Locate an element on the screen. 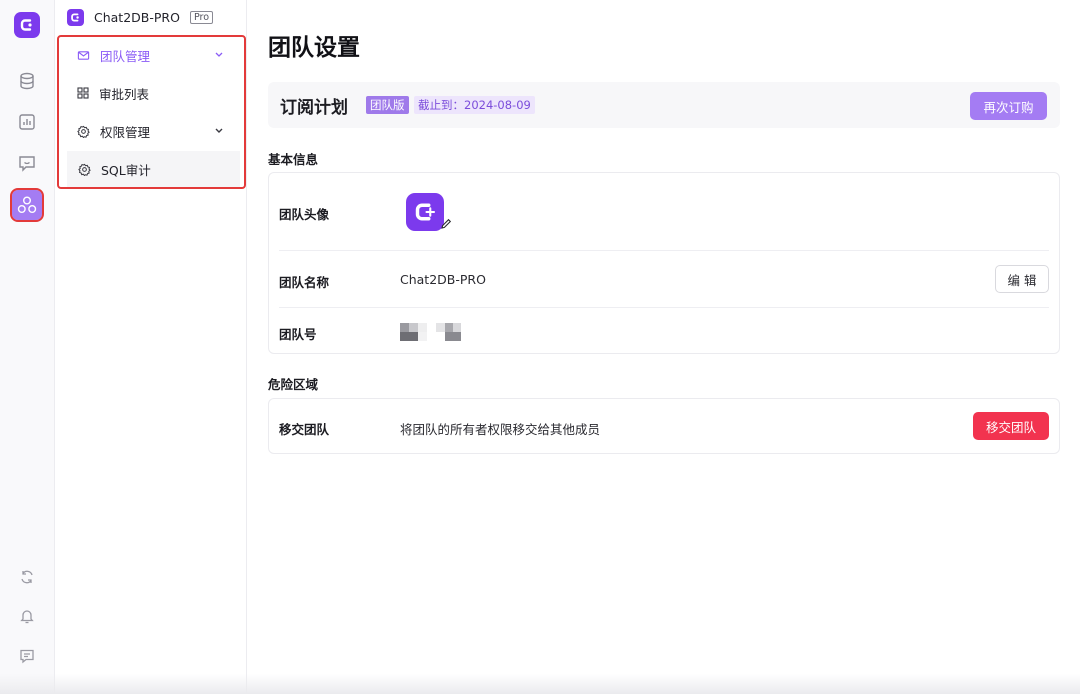 The height and width of the screenshot is (694, 1080). team-name-value: Chat2DB-PRO is located at coordinates (443, 279).